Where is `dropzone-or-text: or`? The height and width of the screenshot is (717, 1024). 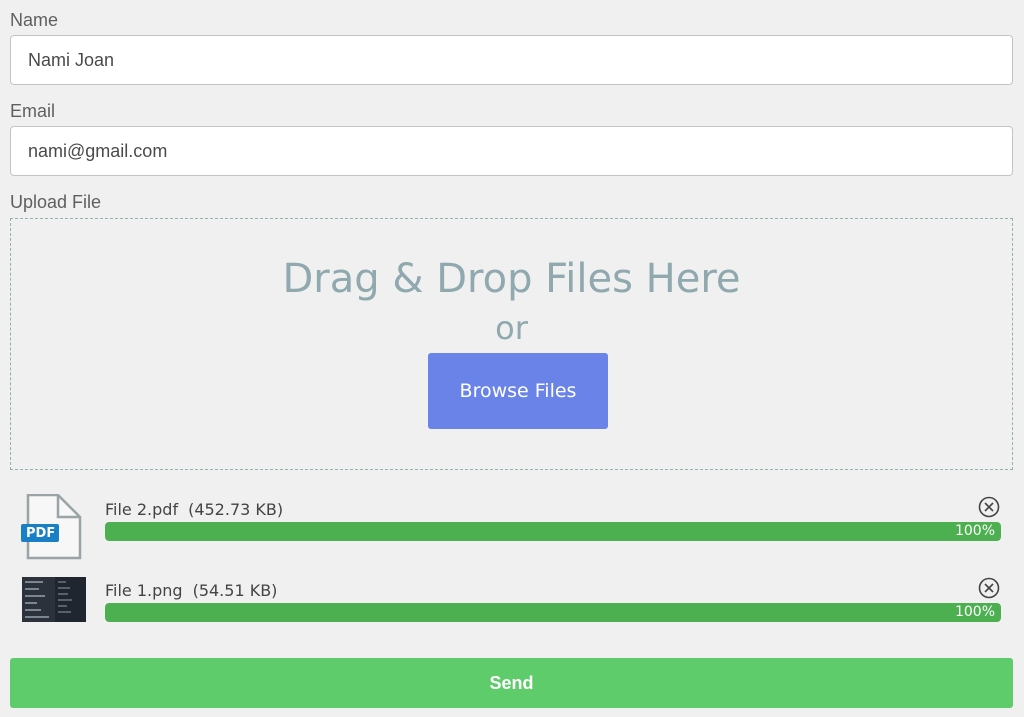
dropzone-or-text: or is located at coordinates (511, 328).